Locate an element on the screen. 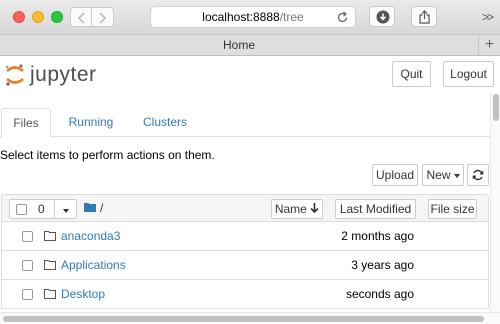 This screenshot has width=500, height=324. reload-icon is located at coordinates (342, 17).